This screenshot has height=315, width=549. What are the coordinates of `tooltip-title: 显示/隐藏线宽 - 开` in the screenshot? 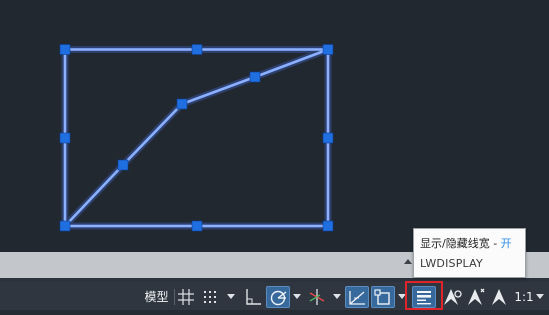 It's located at (466, 243).